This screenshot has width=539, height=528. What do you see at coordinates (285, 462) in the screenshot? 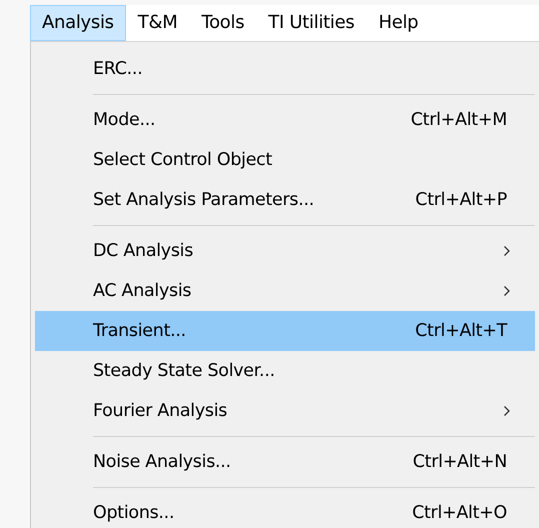
I see `menu-item: Noise Analysis... Ctrl+Alt+N` at bounding box center [285, 462].